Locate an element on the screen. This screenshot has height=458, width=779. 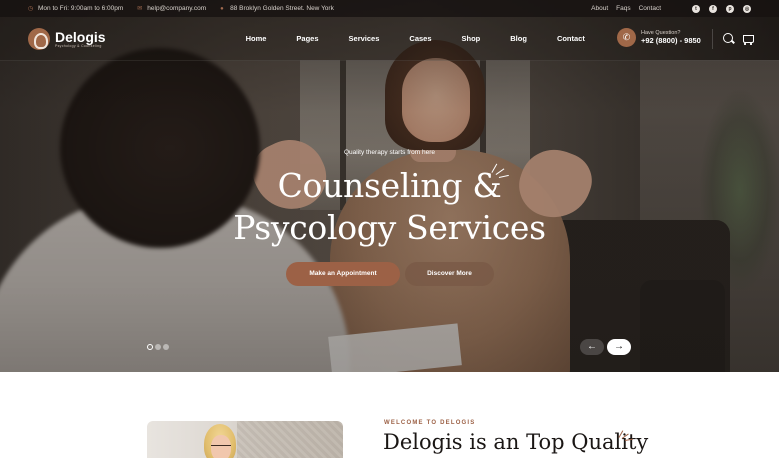
nav-item-shop: Shop is located at coordinates (471, 38).